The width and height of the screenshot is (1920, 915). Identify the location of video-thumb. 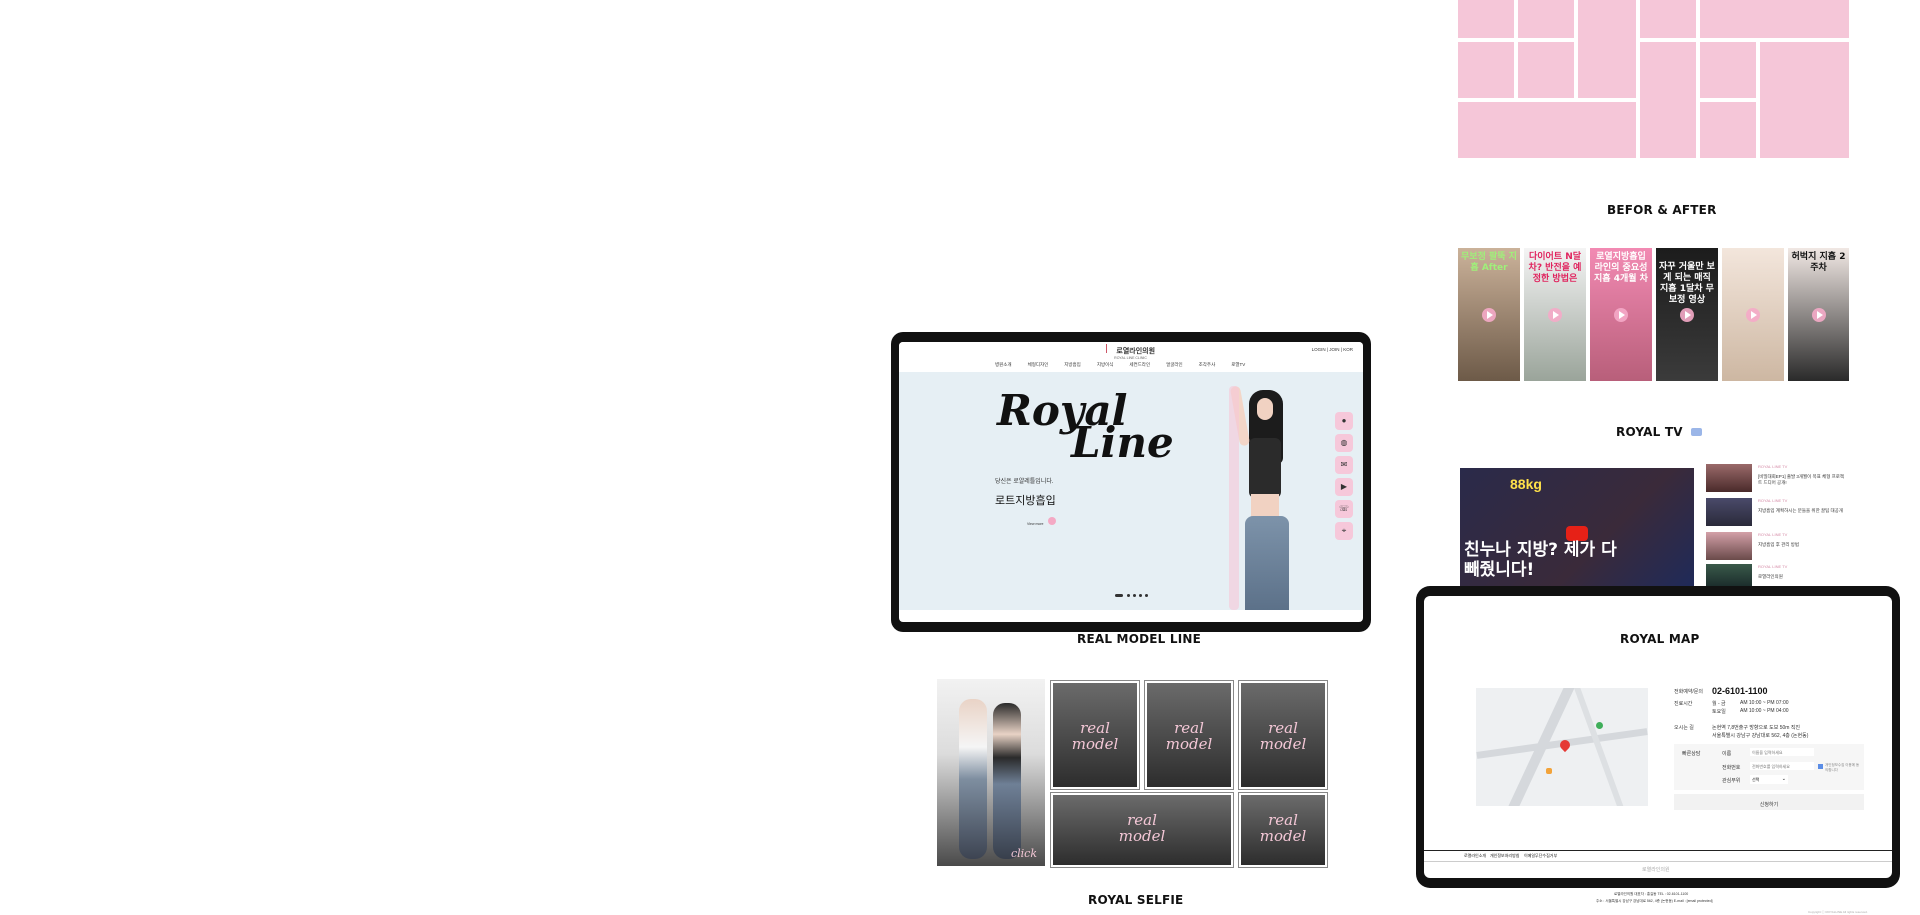
(1753, 314).